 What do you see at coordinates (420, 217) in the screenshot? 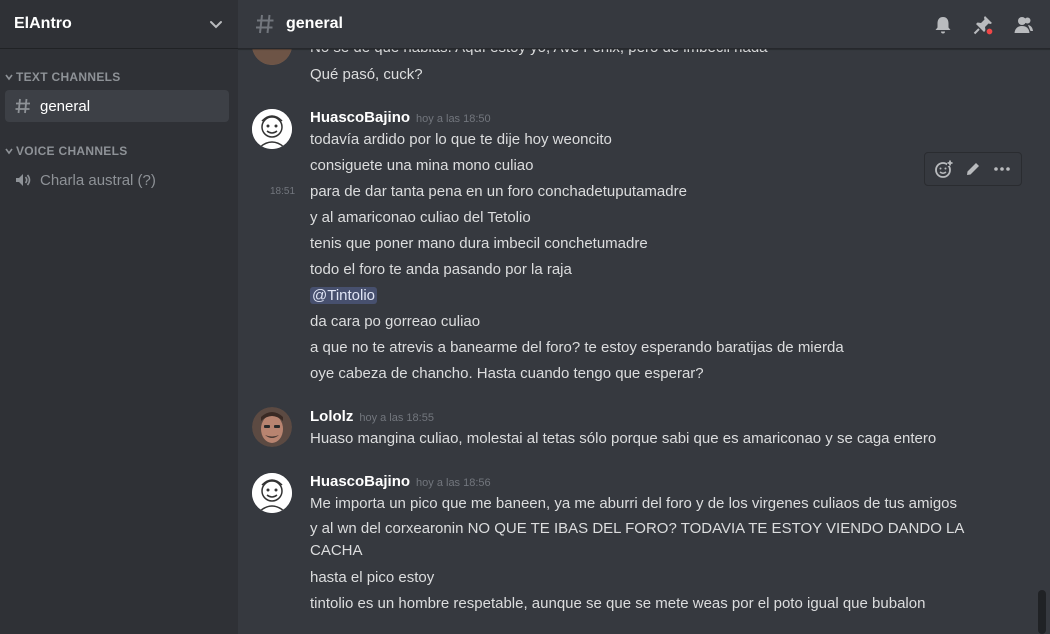
I see `message-line: y al amariconao culiao del Tetolio` at bounding box center [420, 217].